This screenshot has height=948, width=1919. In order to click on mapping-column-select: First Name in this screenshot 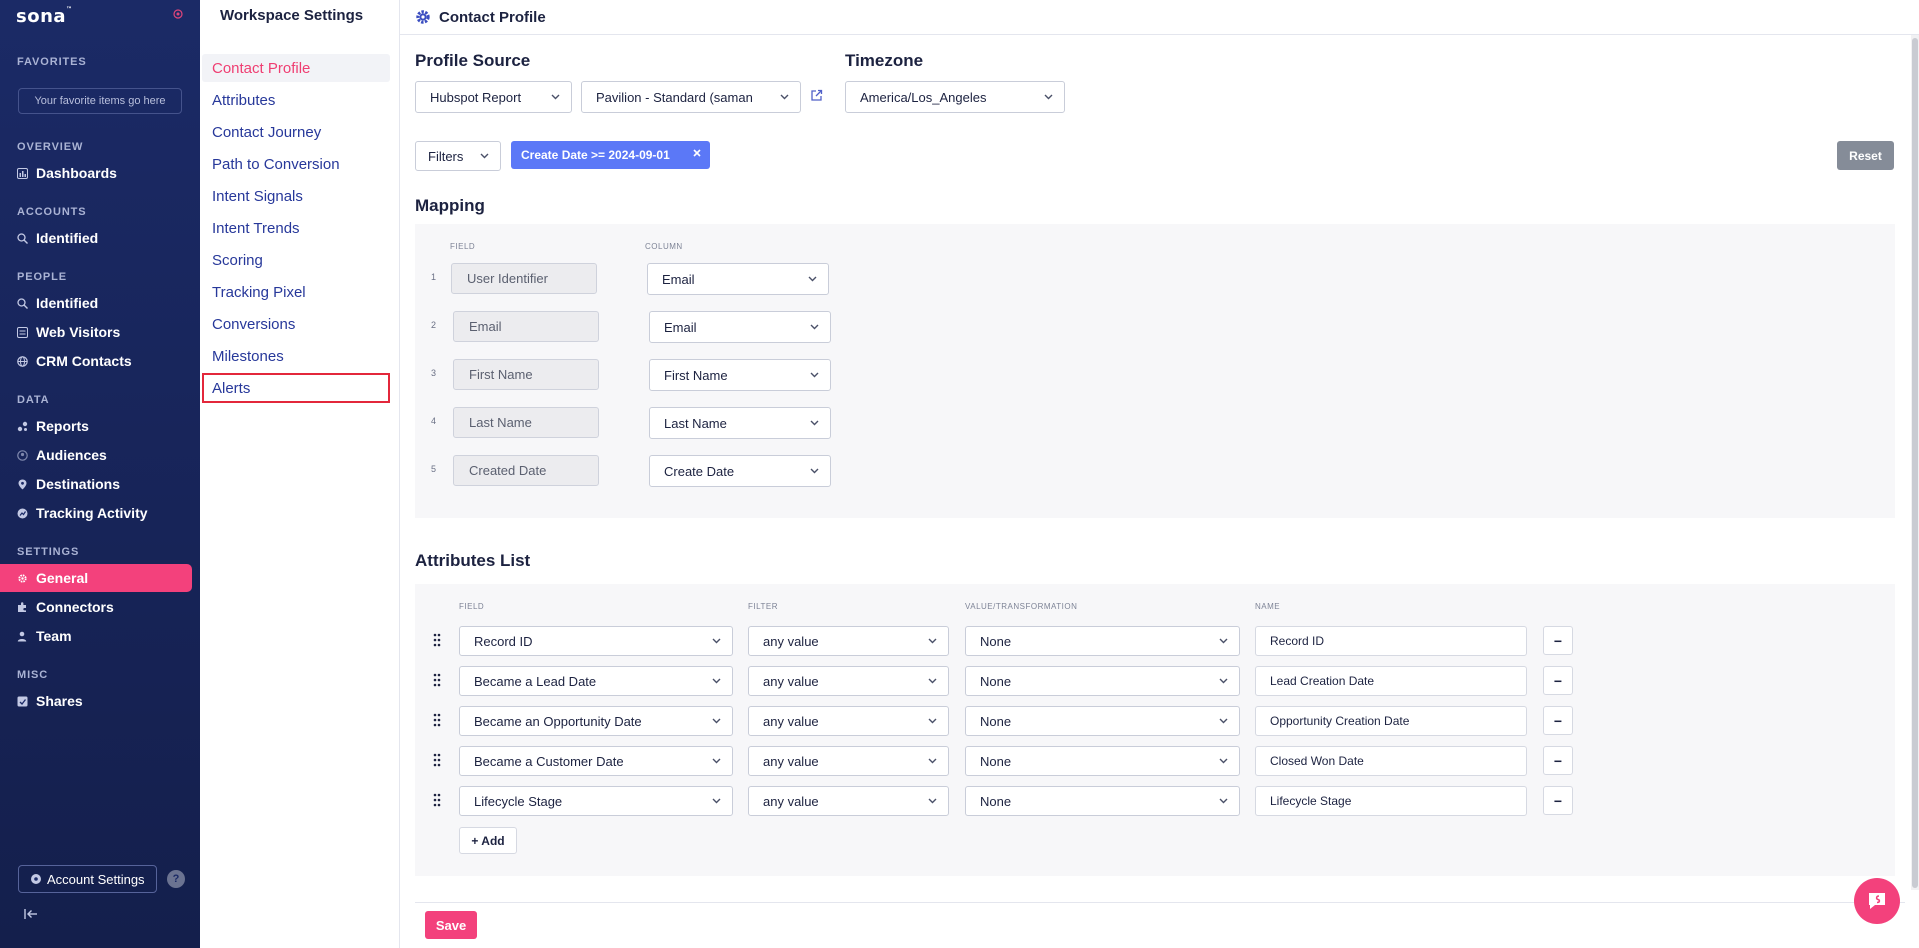, I will do `click(740, 375)`.